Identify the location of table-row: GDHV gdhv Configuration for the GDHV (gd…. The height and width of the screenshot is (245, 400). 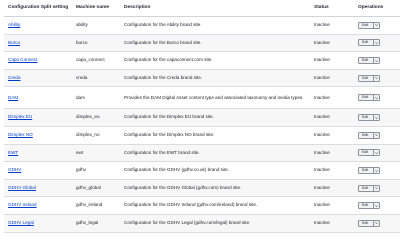
(202, 170).